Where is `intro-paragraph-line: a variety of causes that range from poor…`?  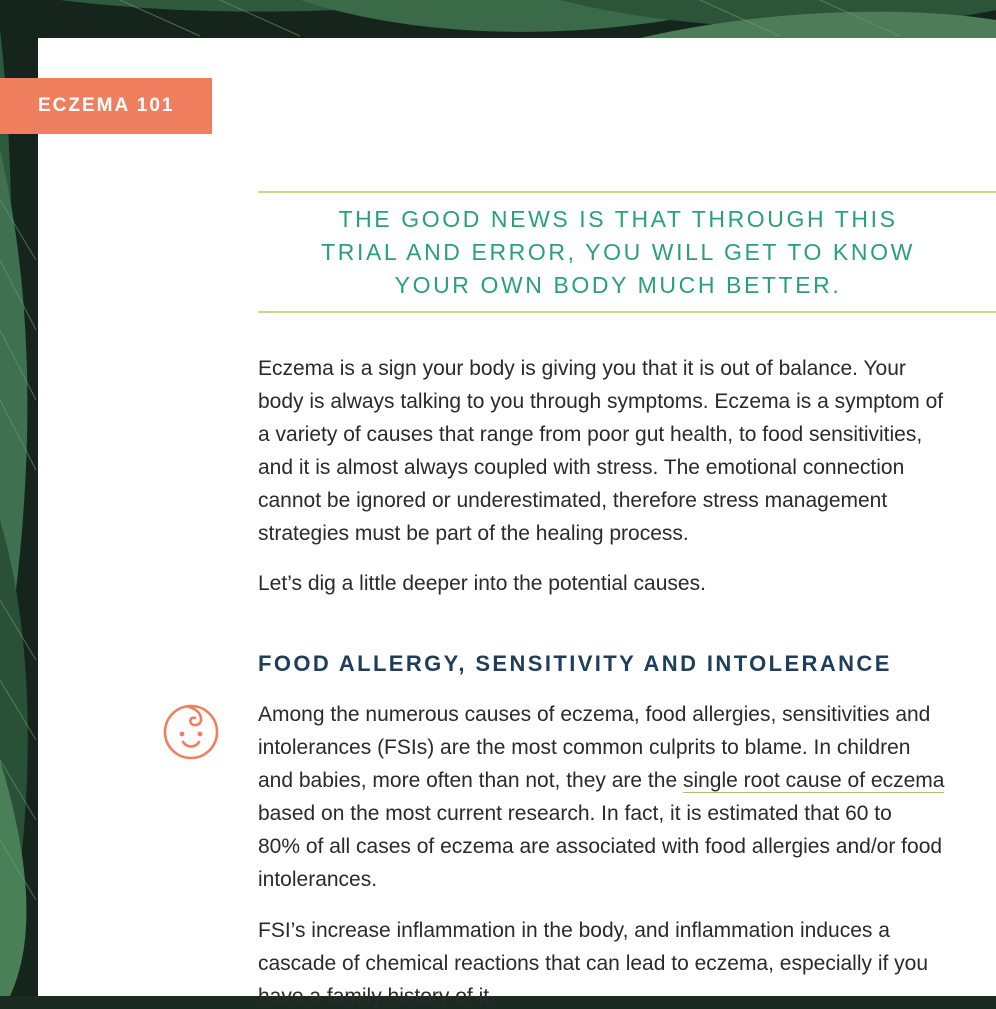
intro-paragraph-line: a variety of causes that range from poor… is located at coordinates (590, 434).